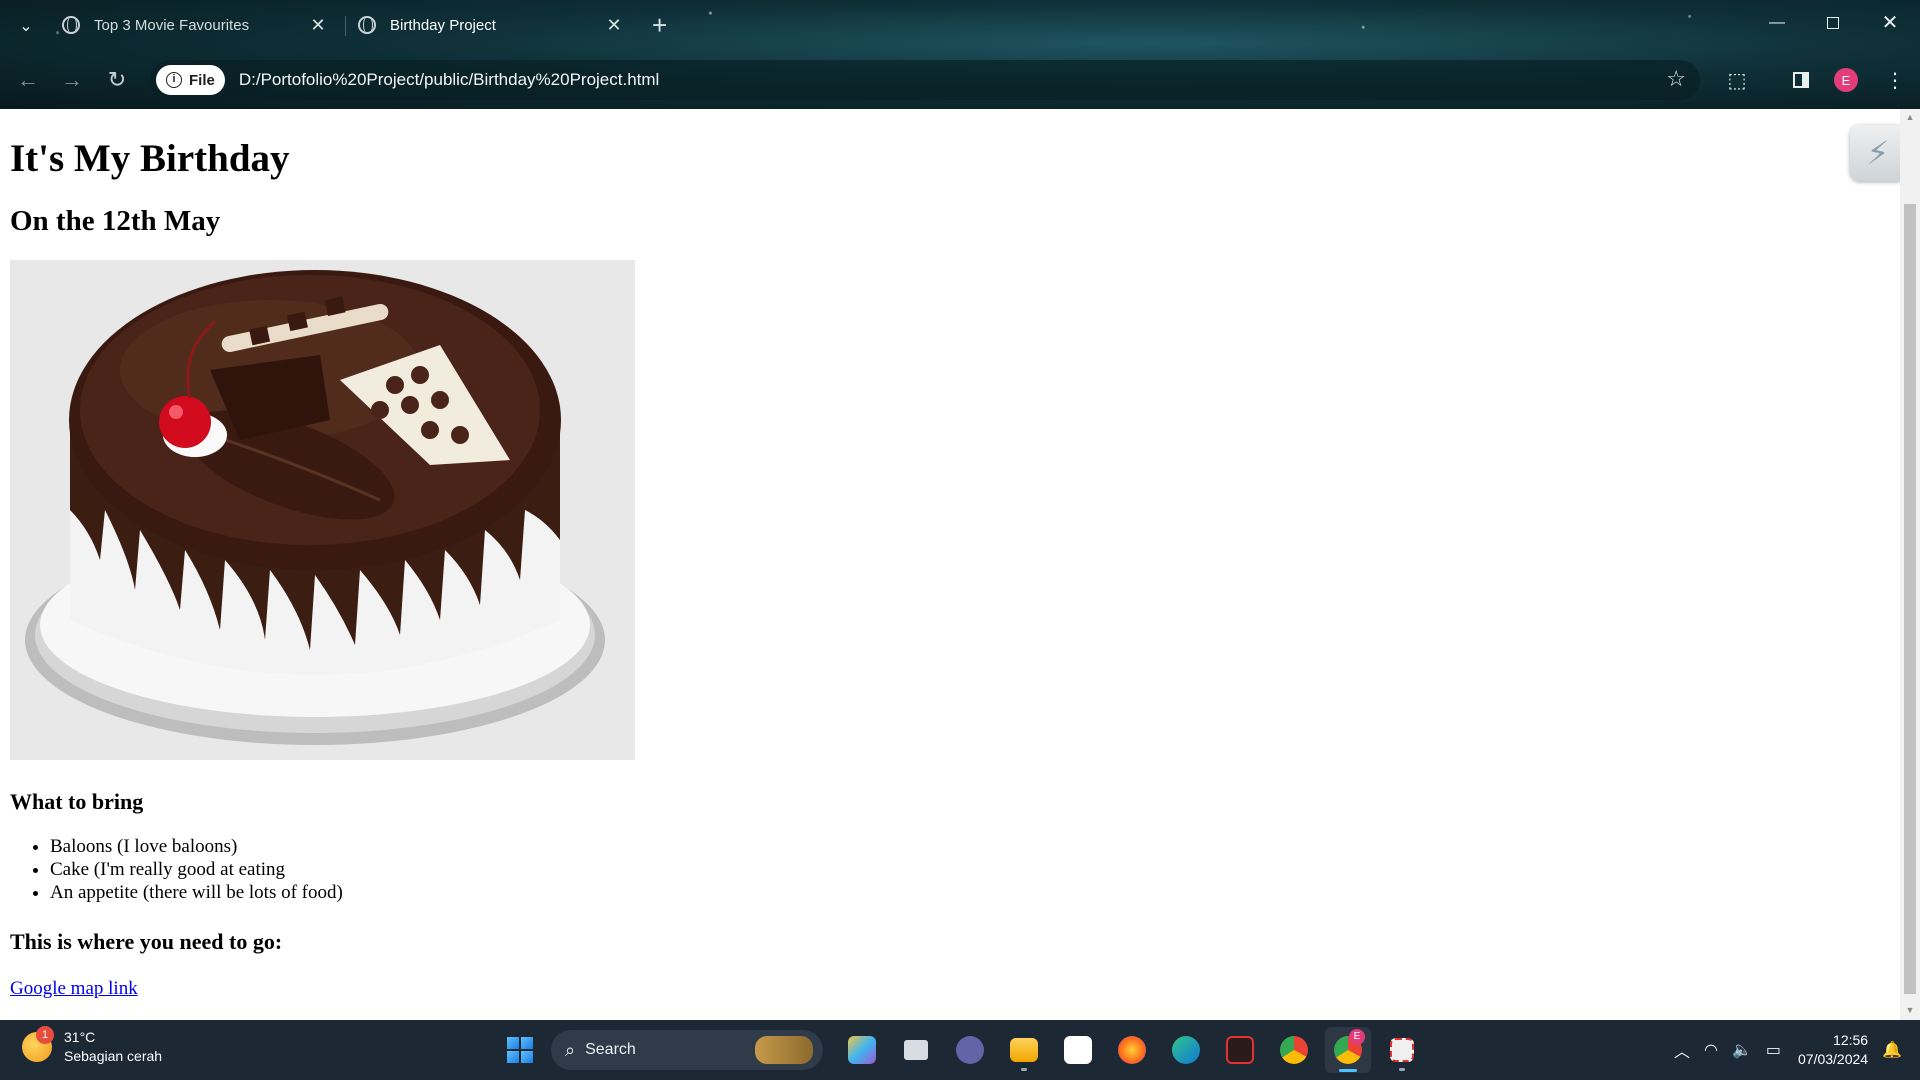 The height and width of the screenshot is (1080, 1920). I want to click on start-button, so click(520, 1050).